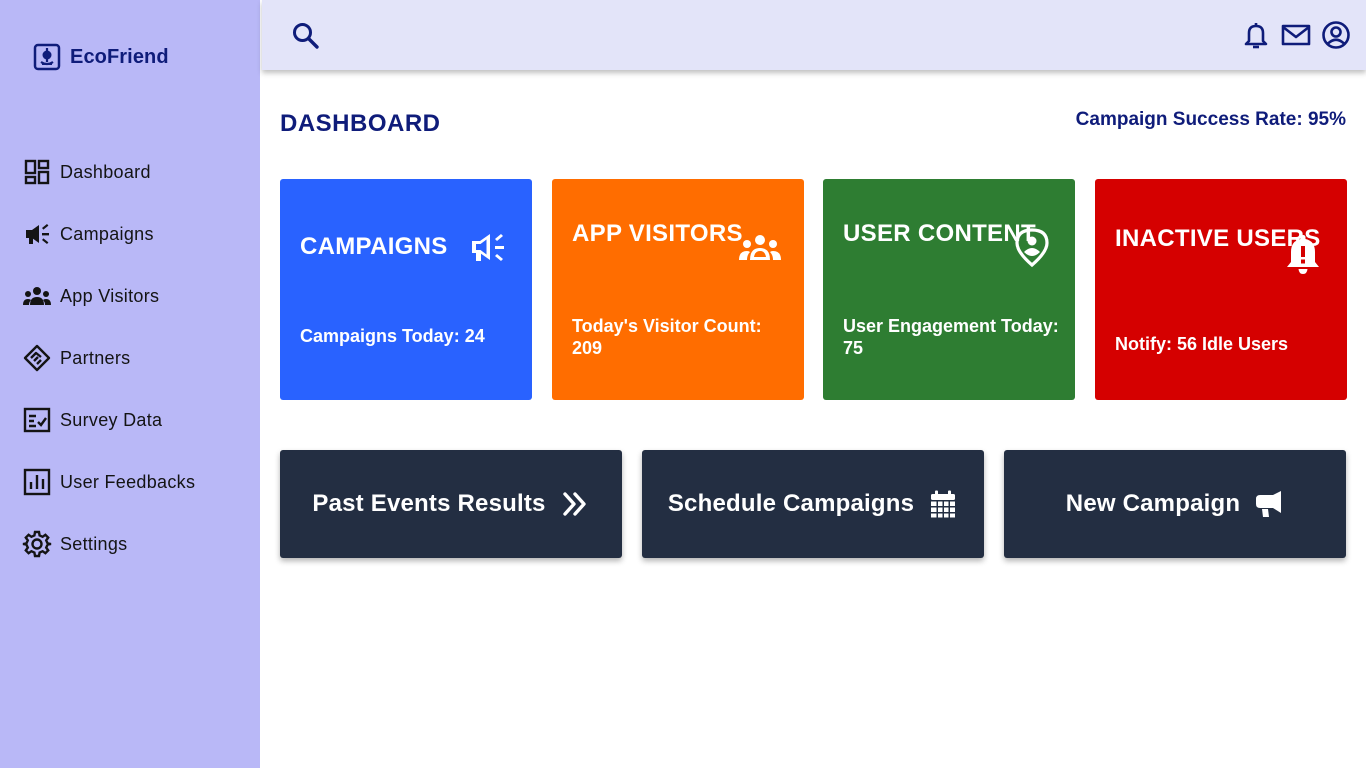 The height and width of the screenshot is (768, 1366). I want to click on card-text: User Engagement Today: 75, so click(951, 337).